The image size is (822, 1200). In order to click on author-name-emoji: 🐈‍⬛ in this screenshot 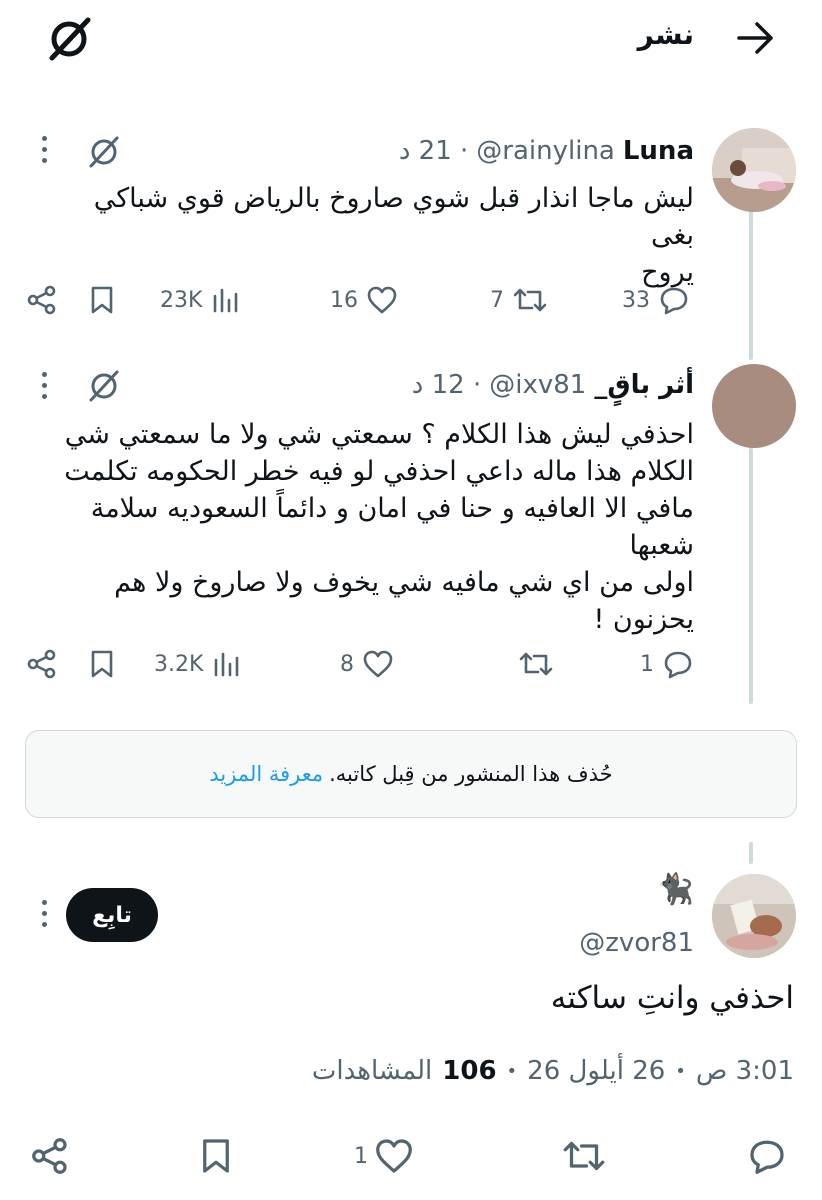, I will do `click(675, 889)`.